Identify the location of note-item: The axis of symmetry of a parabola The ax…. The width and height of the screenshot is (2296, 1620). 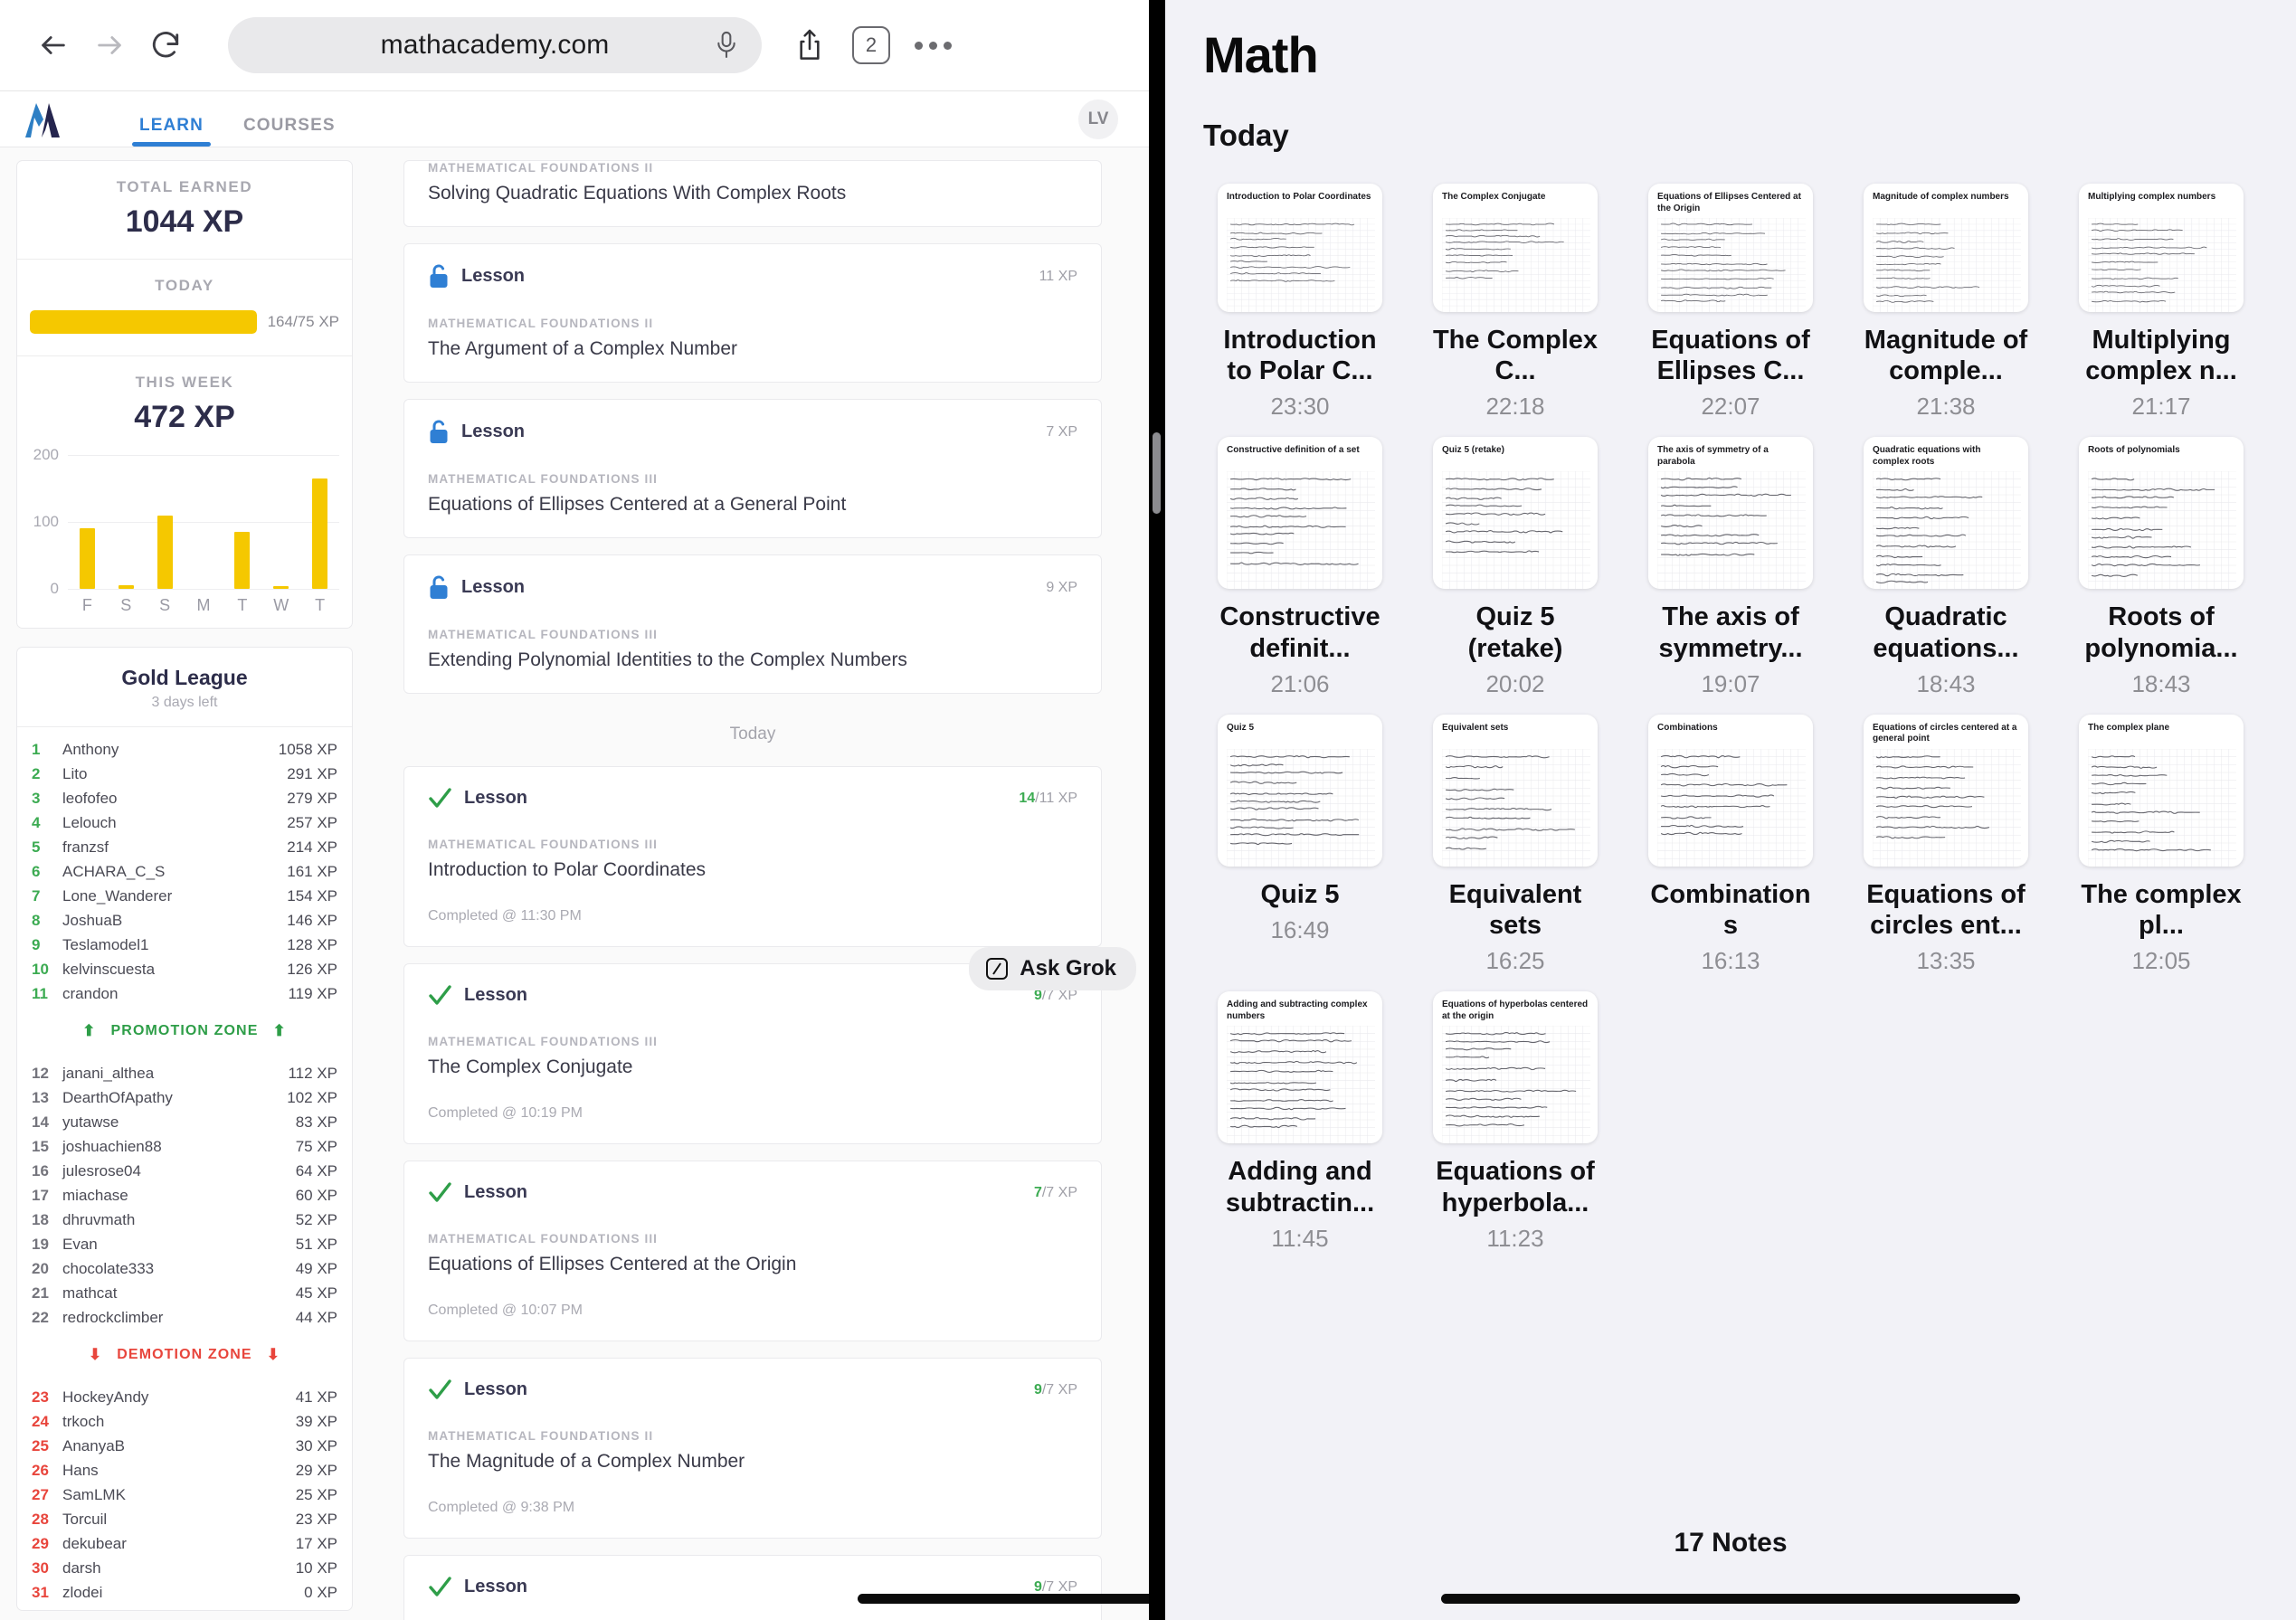
(1730, 562).